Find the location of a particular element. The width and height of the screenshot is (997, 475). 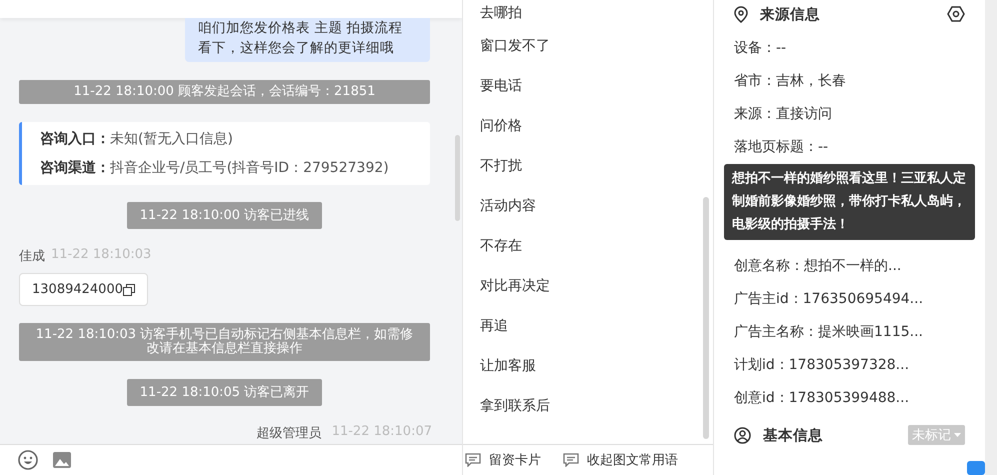

phrase-item: 去哪拍 is located at coordinates (588, 13).